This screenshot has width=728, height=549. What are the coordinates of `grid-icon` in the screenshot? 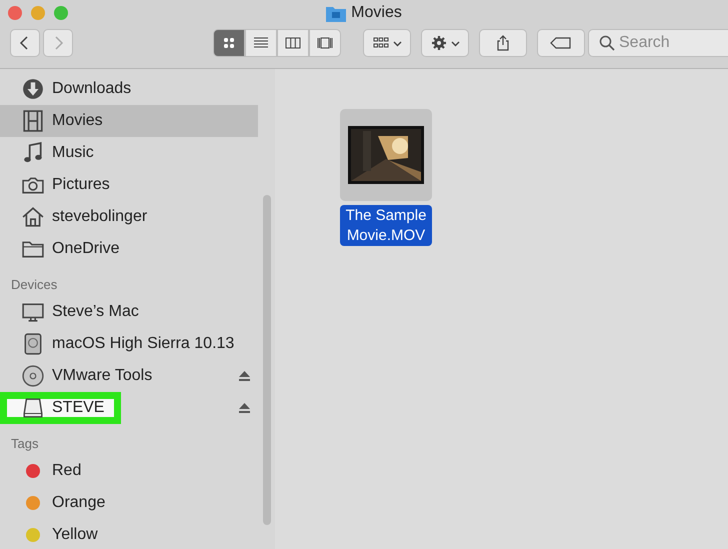 It's located at (229, 43).